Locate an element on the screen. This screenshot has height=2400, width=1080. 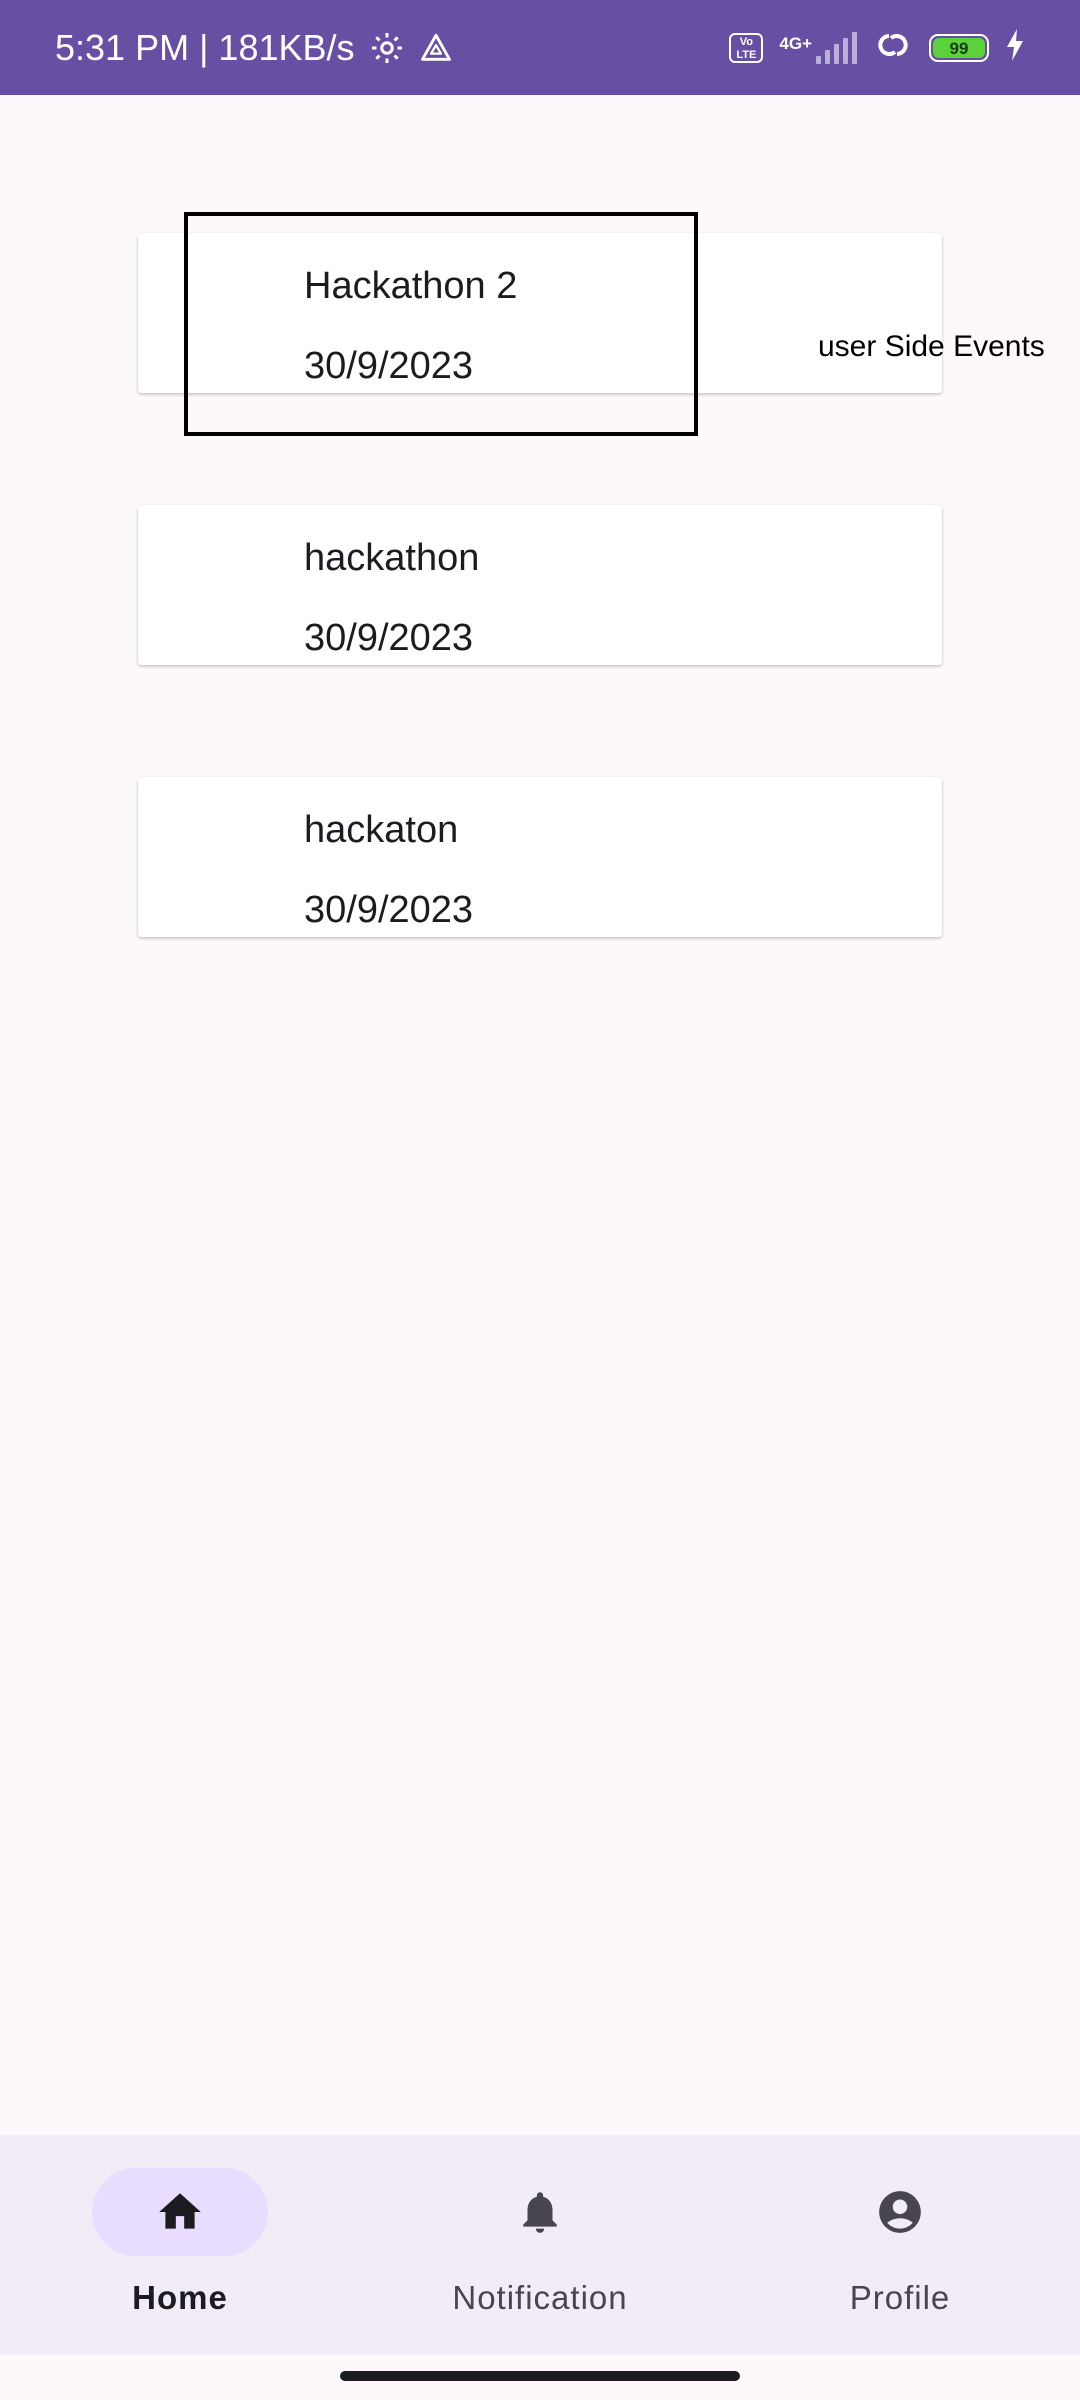
status-time-speed: 5:31 PM | 181KB/s is located at coordinates (205, 47).